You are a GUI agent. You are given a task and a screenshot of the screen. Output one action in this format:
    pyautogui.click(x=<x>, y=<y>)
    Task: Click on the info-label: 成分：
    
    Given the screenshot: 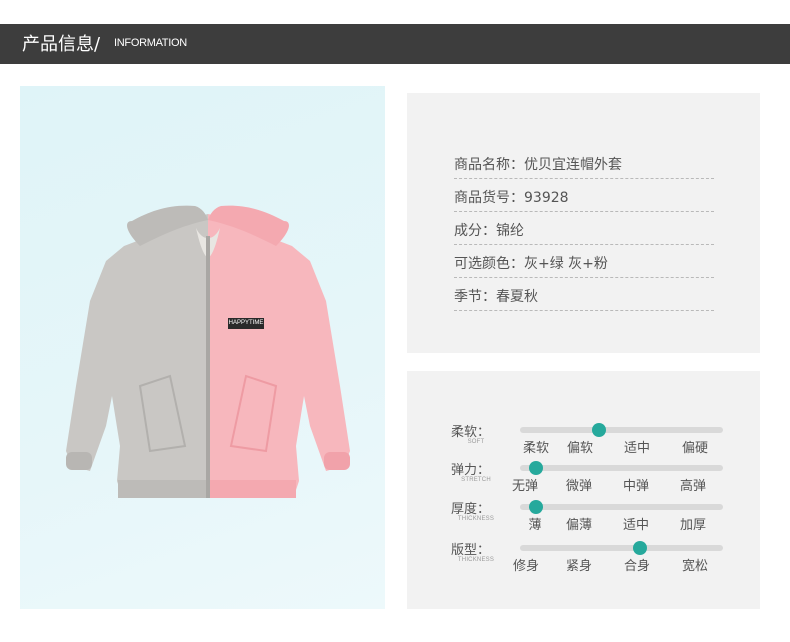 What is the action you would take?
    pyautogui.click(x=475, y=231)
    